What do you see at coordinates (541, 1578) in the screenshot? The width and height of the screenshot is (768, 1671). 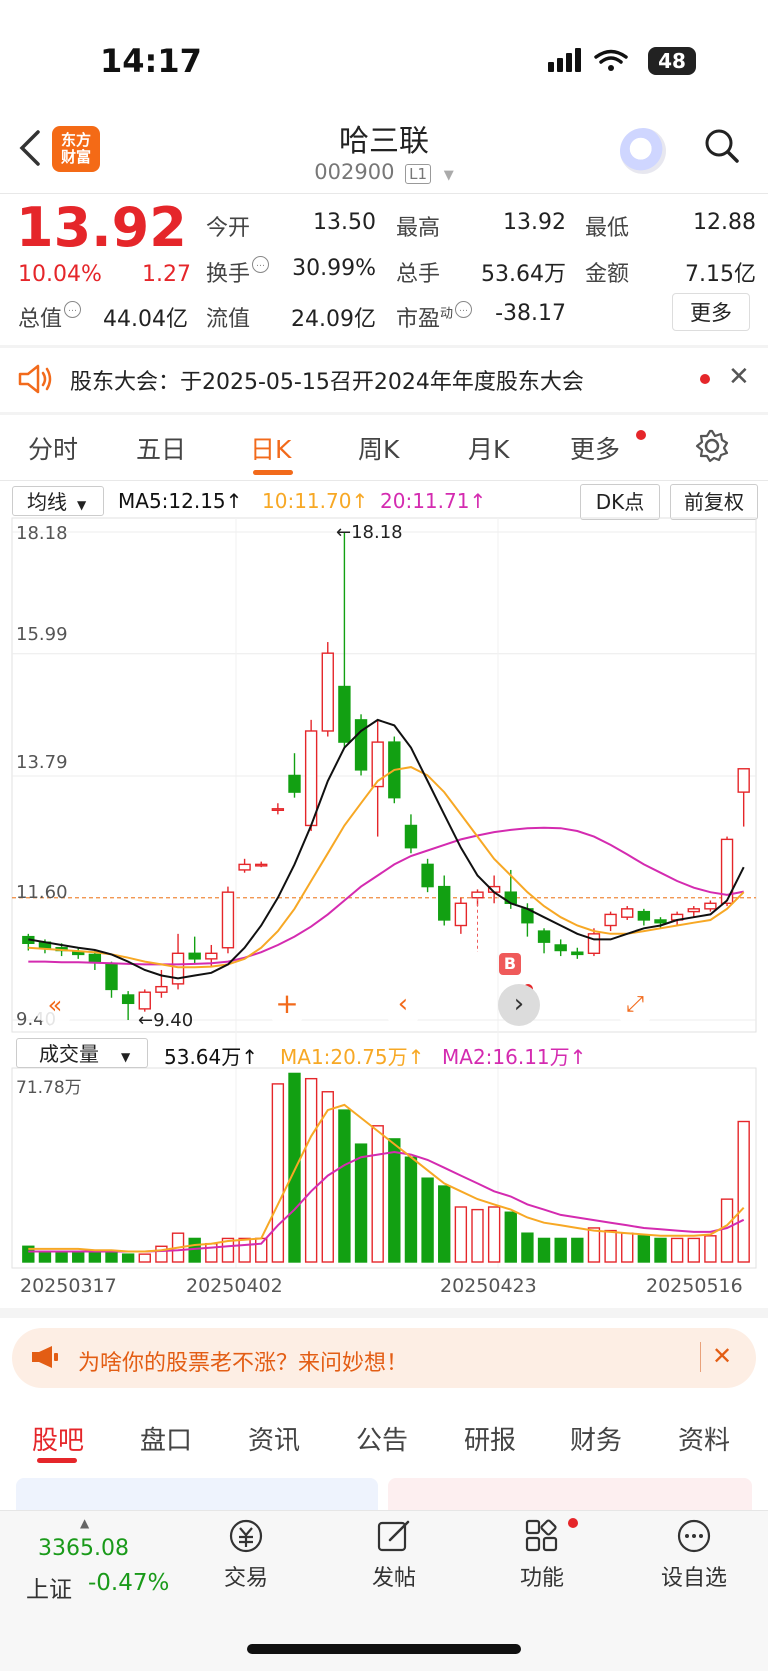 I see `dock-functions-label: 功能` at bounding box center [541, 1578].